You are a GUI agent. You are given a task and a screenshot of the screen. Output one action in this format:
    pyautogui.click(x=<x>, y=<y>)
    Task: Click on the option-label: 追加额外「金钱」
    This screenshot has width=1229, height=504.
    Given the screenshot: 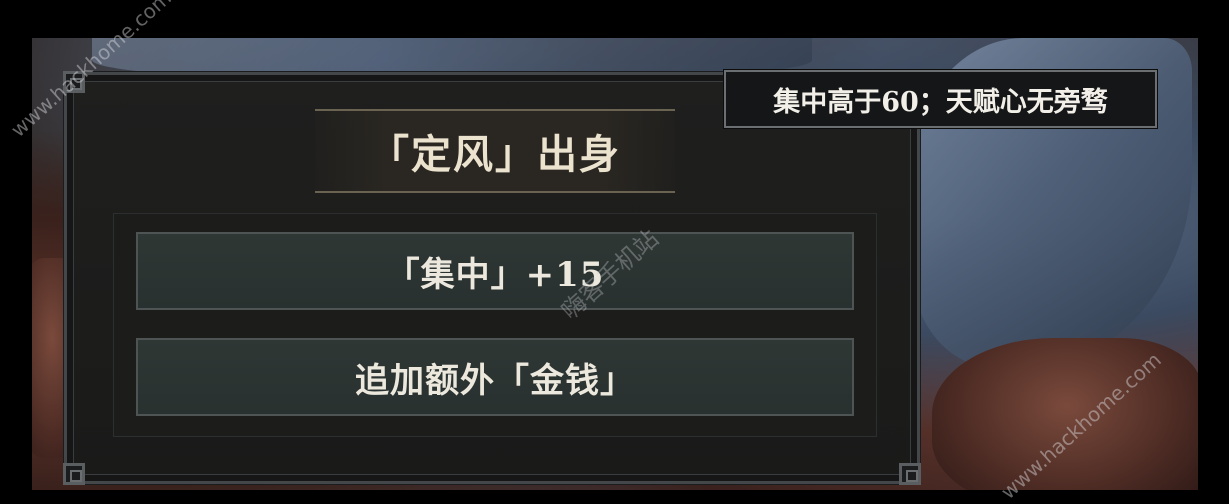 What is the action you would take?
    pyautogui.click(x=495, y=380)
    